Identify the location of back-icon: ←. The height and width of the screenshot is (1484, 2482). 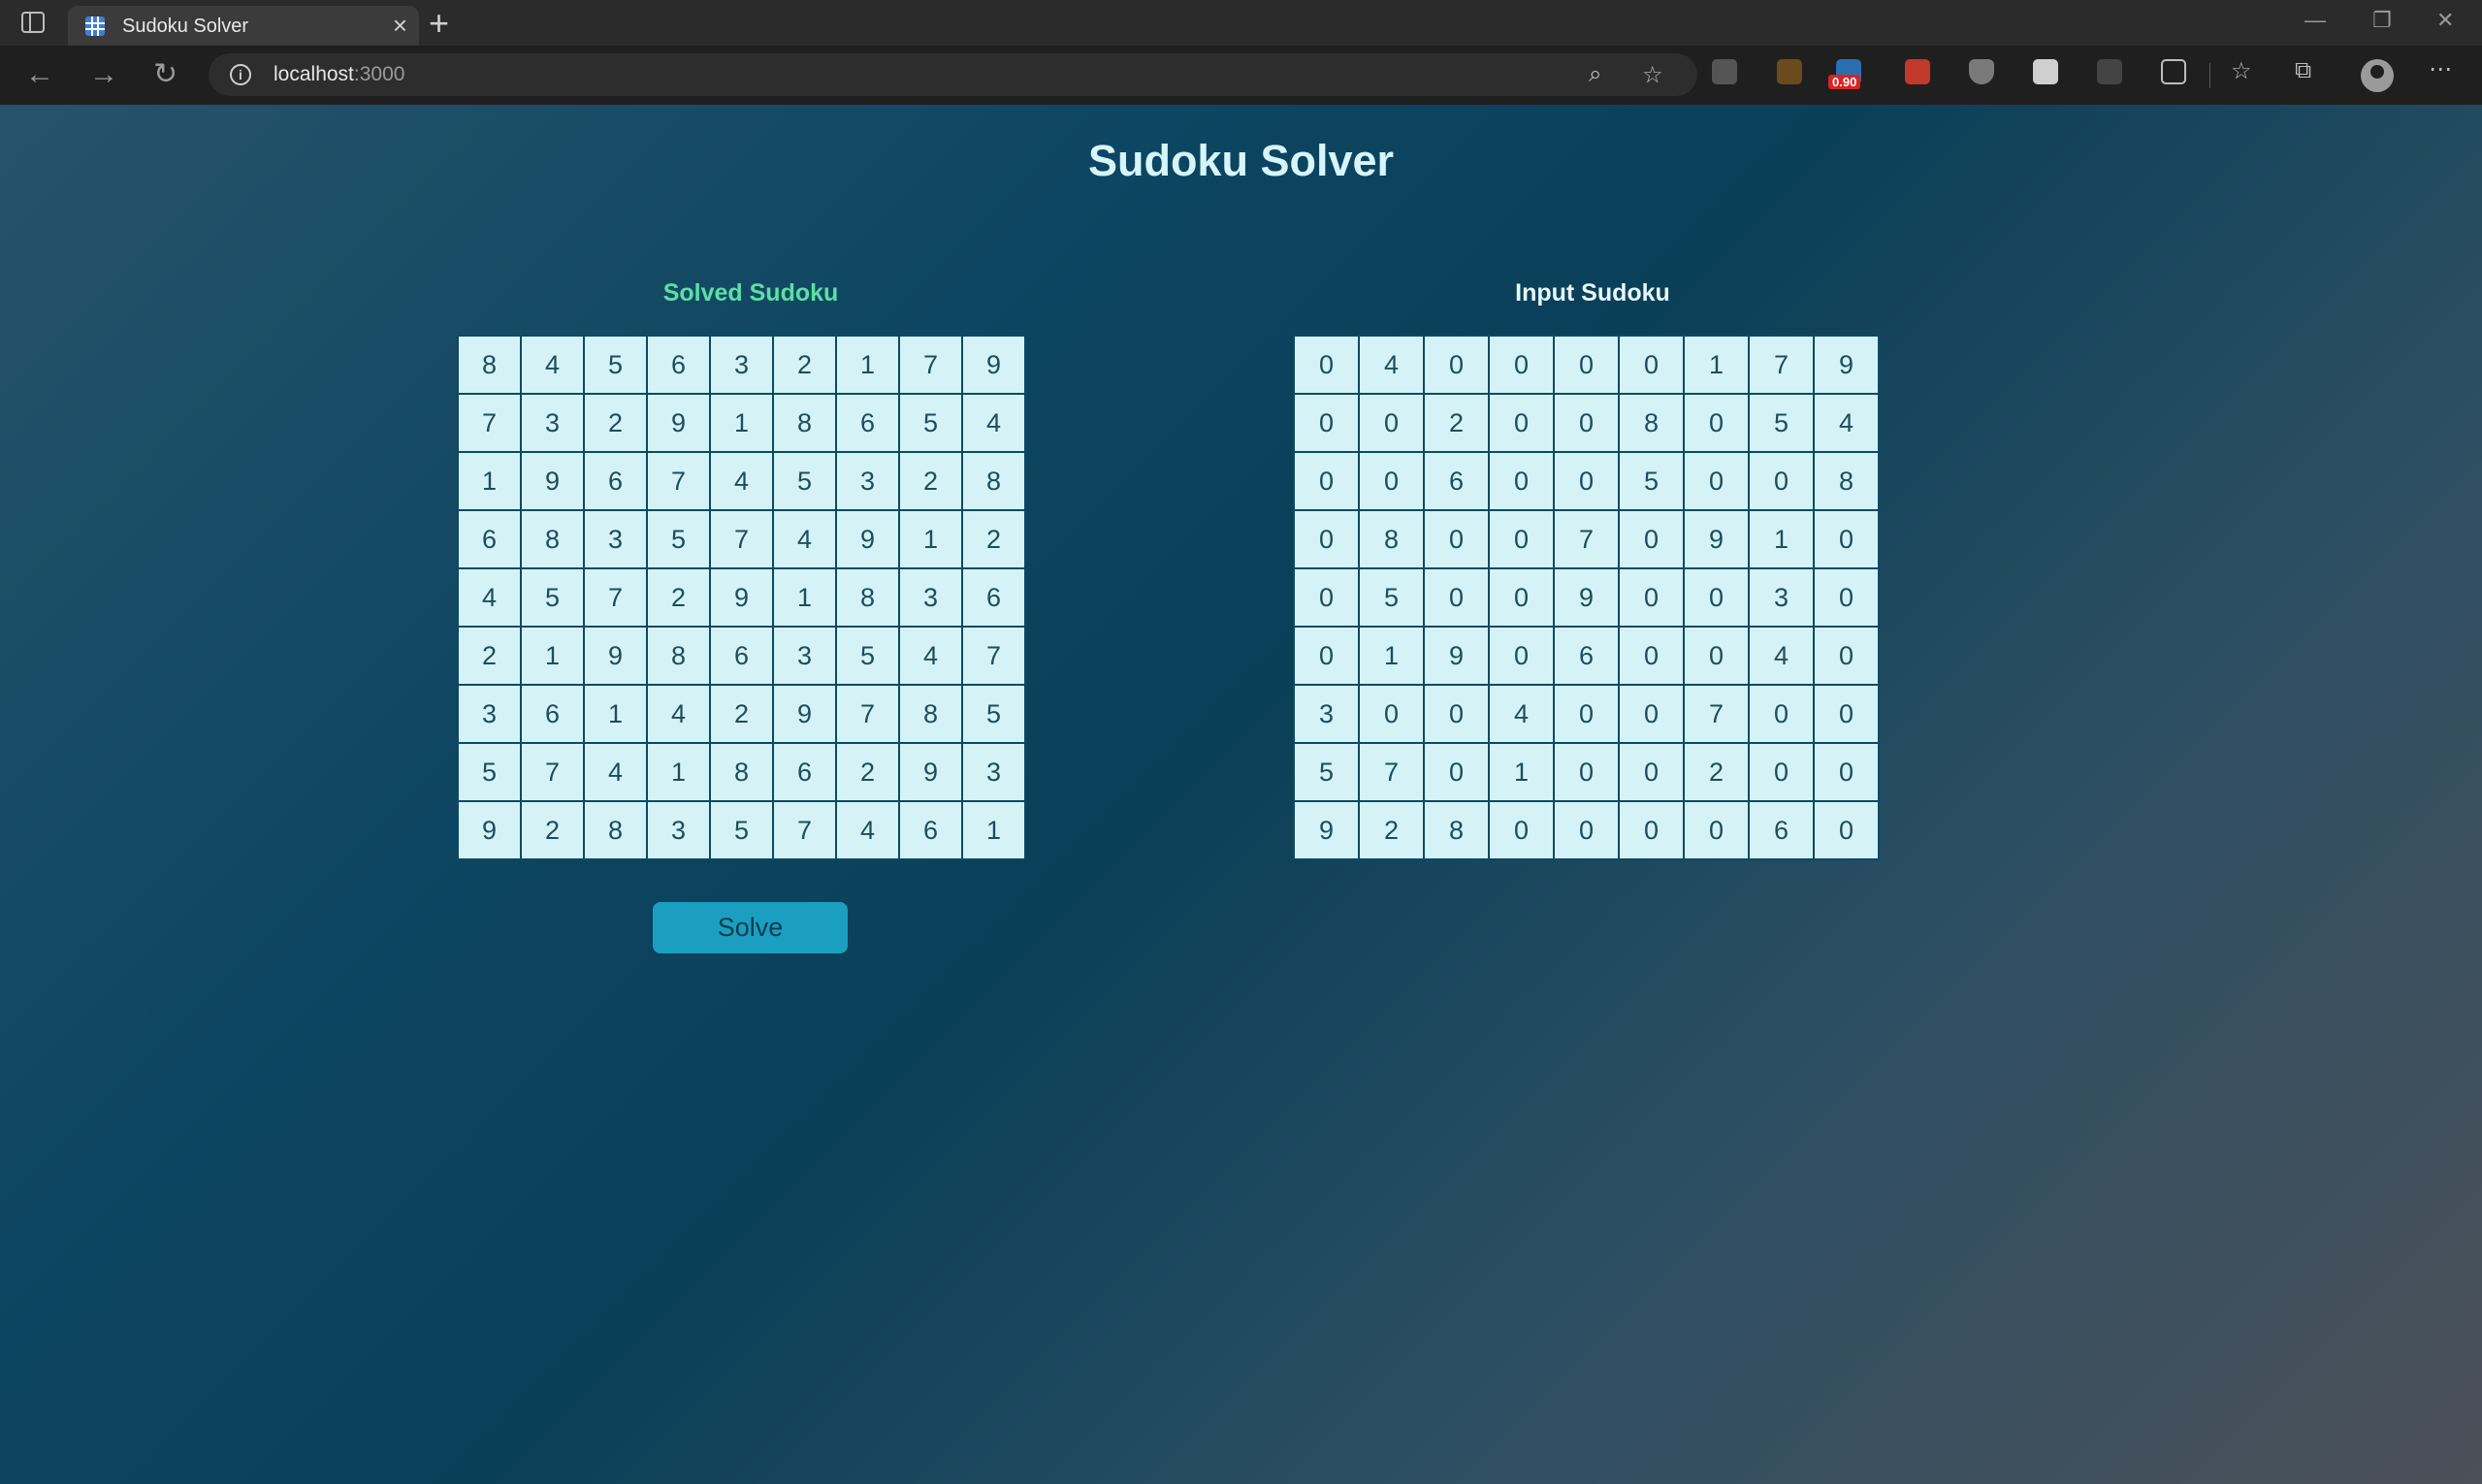
(39, 74).